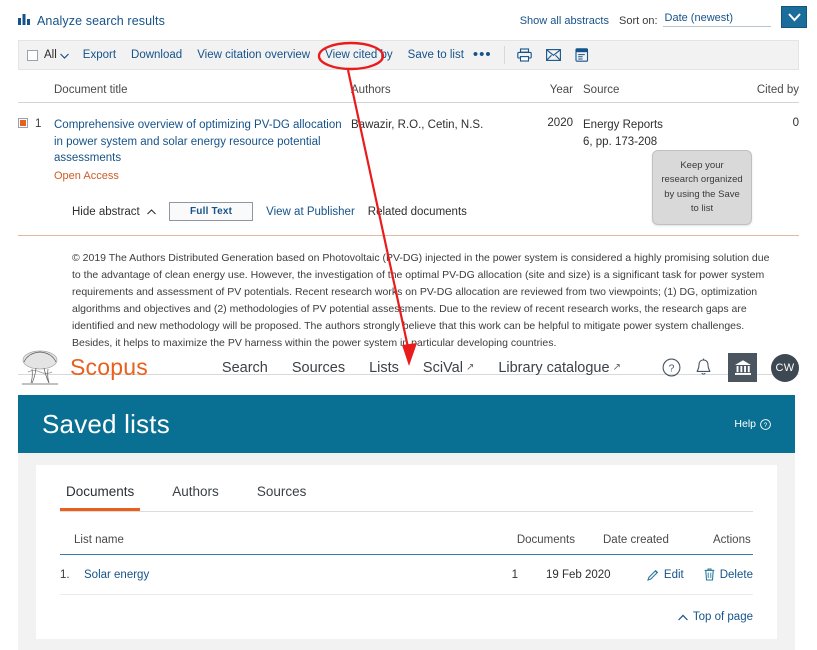 Image resolution: width=817 pixels, height=650 pixels. Describe the element at coordinates (752, 424) in the screenshot. I see `help-link: Help ?` at that location.